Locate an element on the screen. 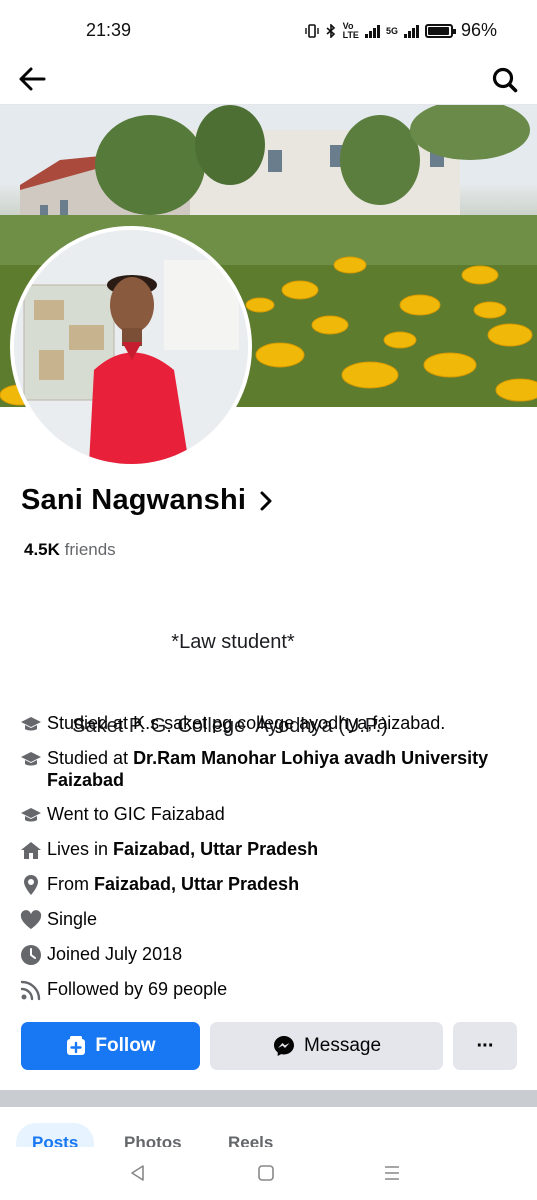 This screenshot has height=1200, width=537. status-bar: 21:39 Vo LTE 5G 96% is located at coordinates (268, 30).